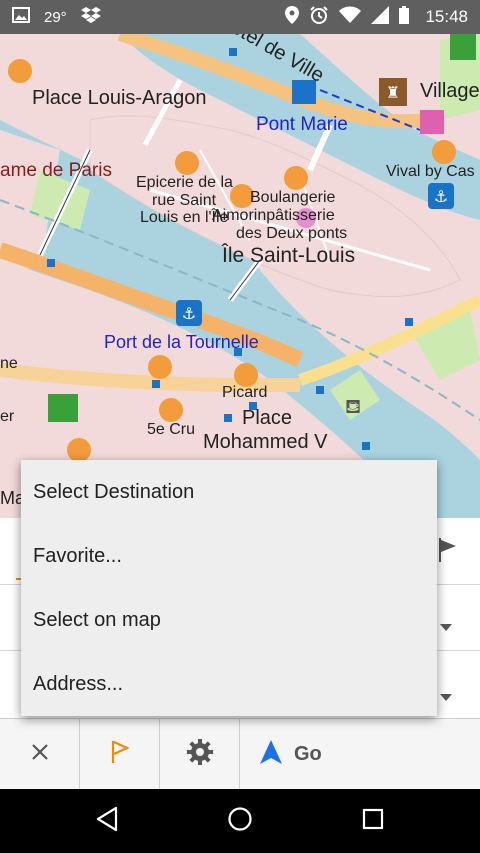 The image size is (480, 853). I want to click on back-icon, so click(107, 821).